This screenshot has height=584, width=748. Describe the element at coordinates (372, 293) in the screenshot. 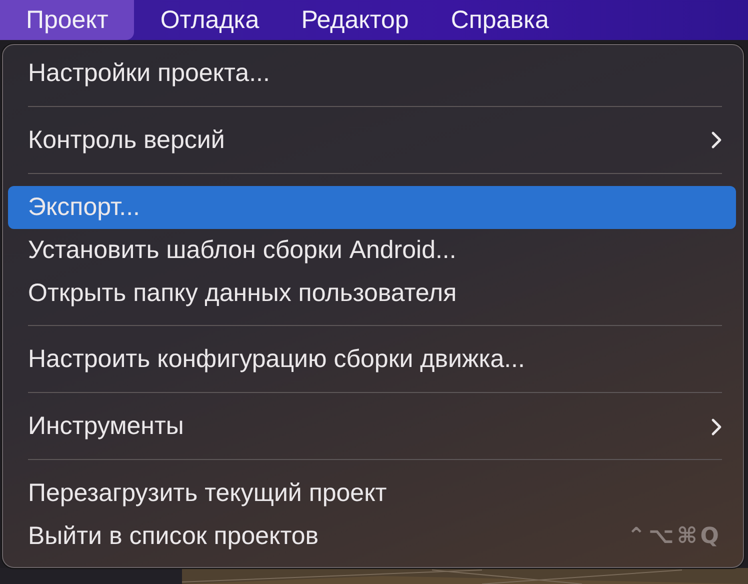

I see `menu-item: Открыть папку данных пользователя` at that location.